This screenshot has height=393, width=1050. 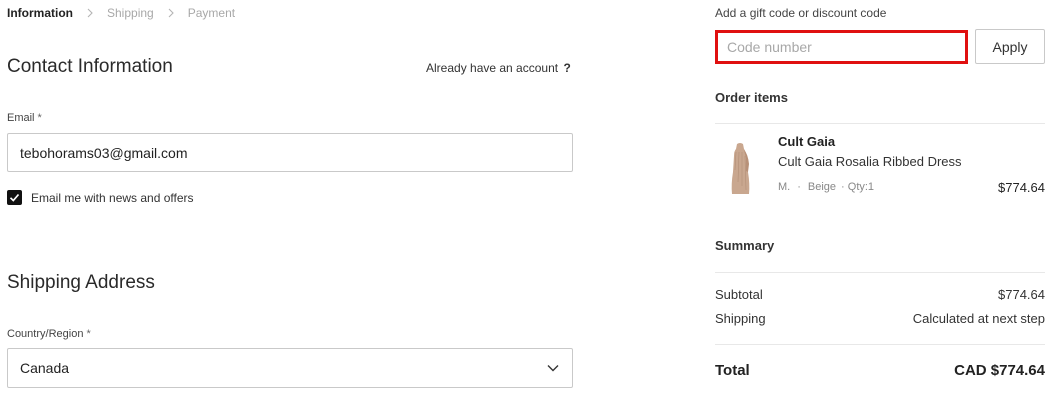 I want to click on discount-code-field, so click(x=841, y=47).